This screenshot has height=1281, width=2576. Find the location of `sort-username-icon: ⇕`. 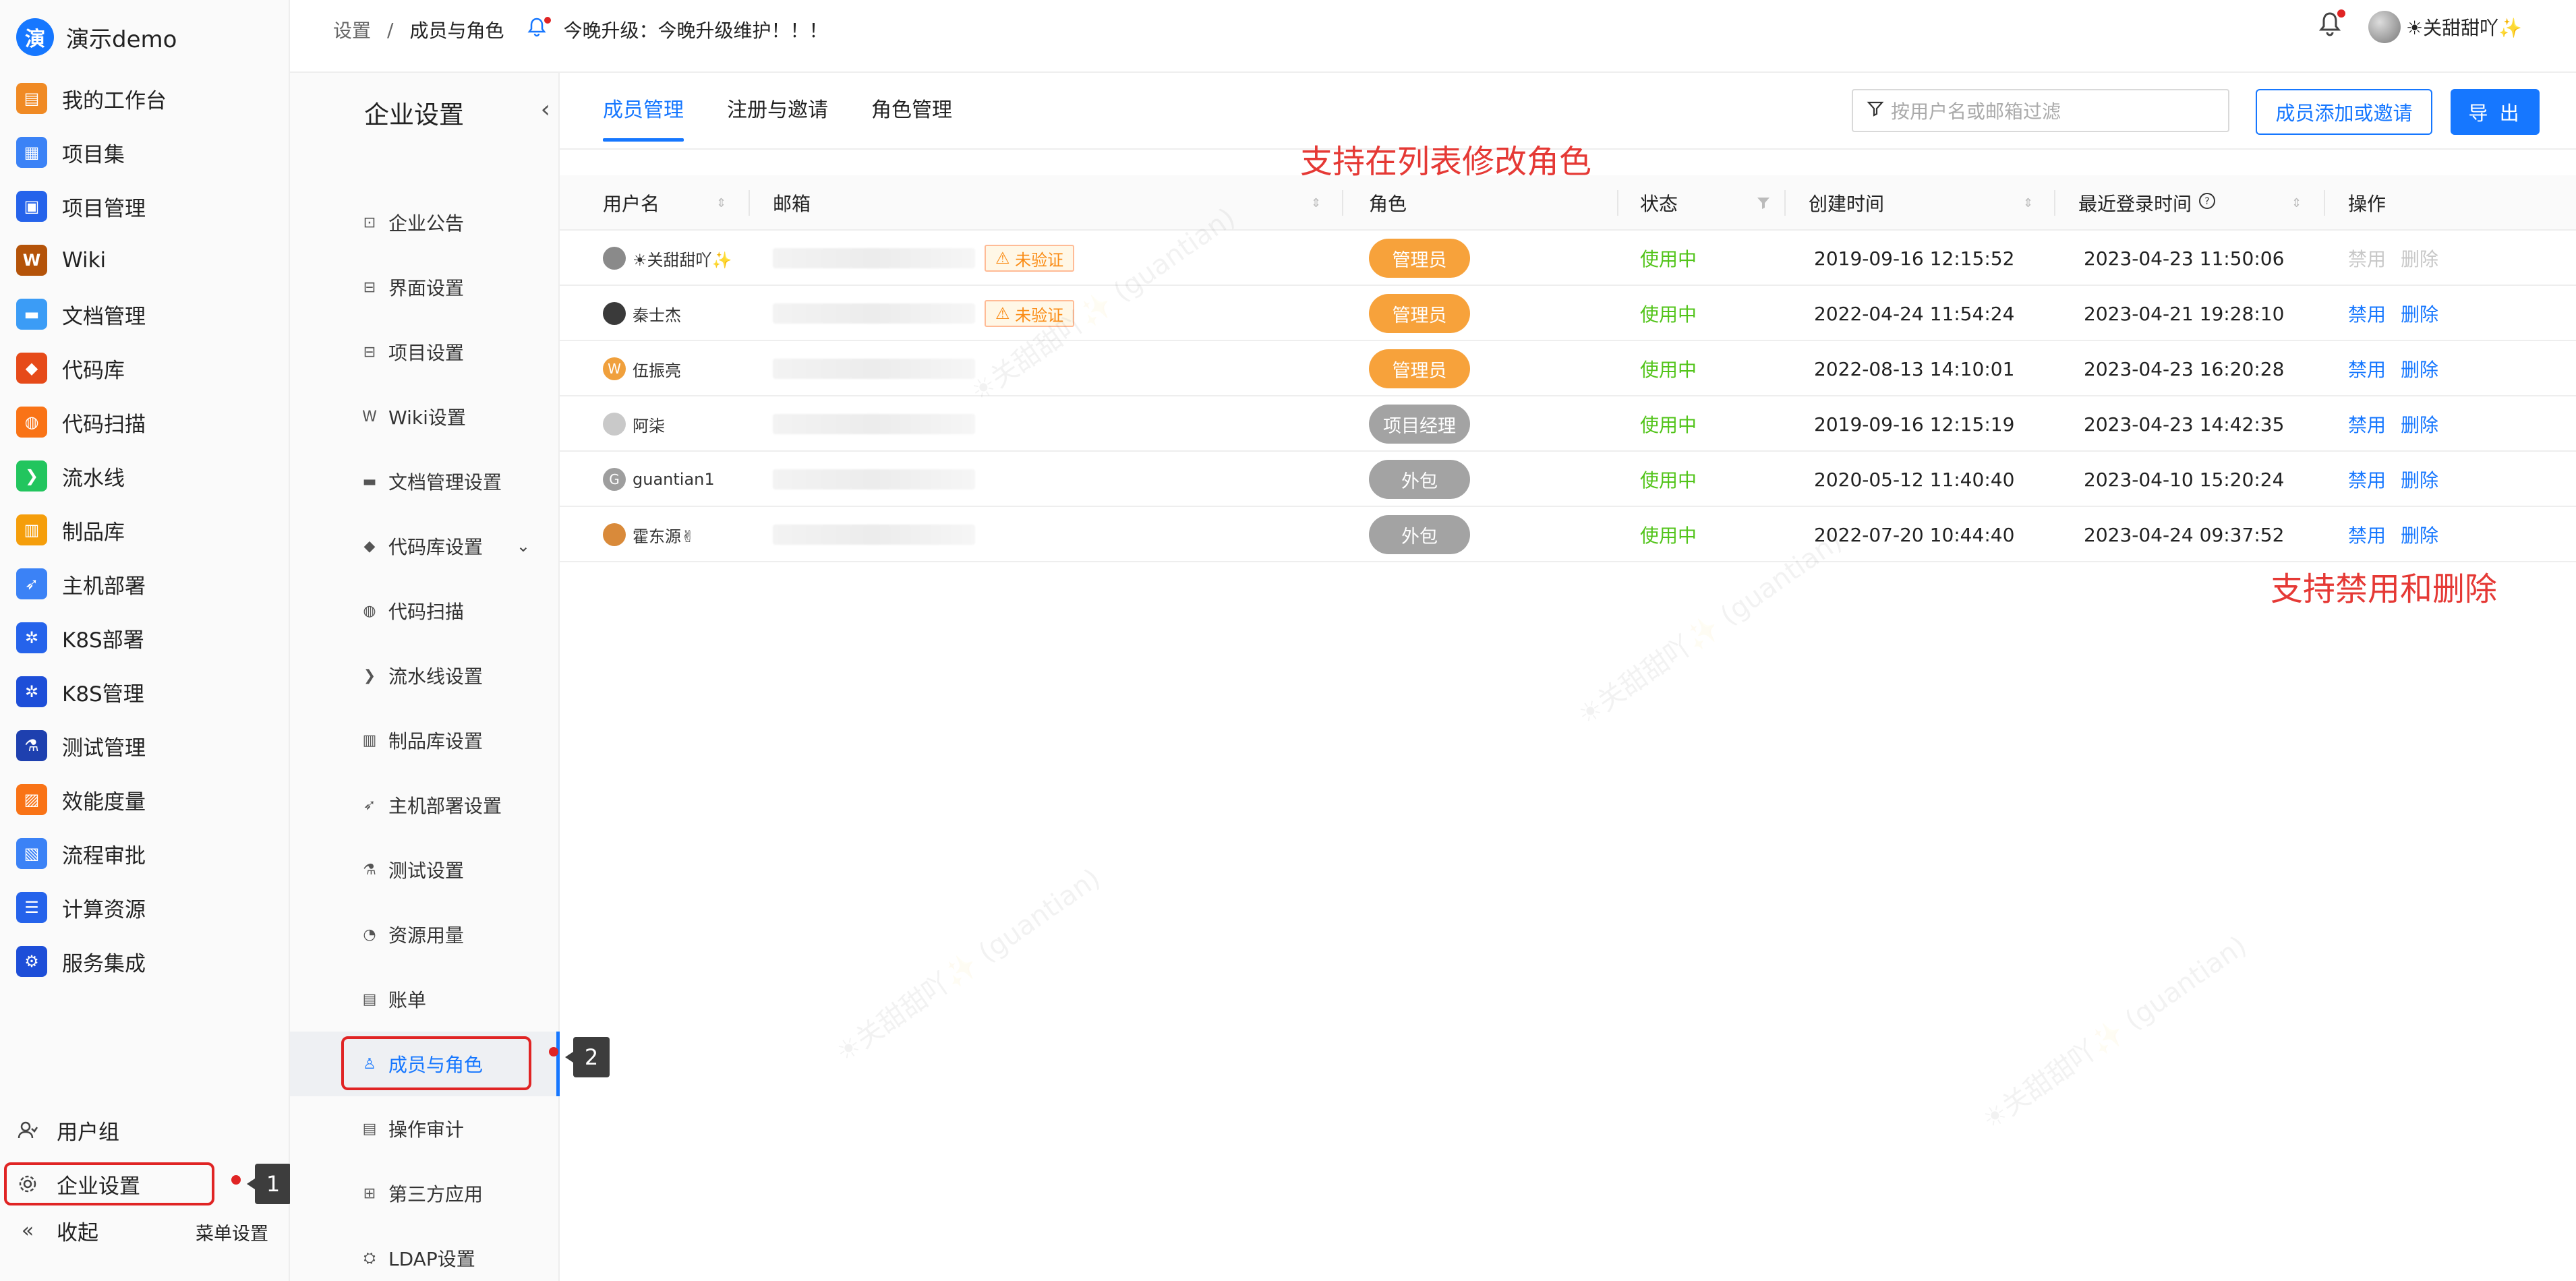

sort-username-icon: ⇕ is located at coordinates (721, 203).